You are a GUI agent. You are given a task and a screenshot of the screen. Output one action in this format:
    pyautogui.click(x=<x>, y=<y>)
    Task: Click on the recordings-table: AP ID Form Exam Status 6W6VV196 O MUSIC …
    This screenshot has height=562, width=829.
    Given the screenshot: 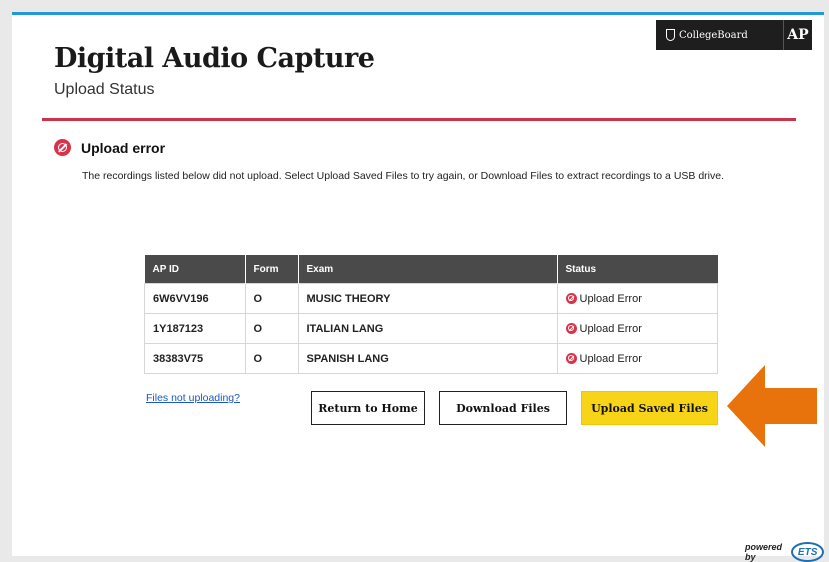 What is the action you would take?
    pyautogui.click(x=431, y=314)
    